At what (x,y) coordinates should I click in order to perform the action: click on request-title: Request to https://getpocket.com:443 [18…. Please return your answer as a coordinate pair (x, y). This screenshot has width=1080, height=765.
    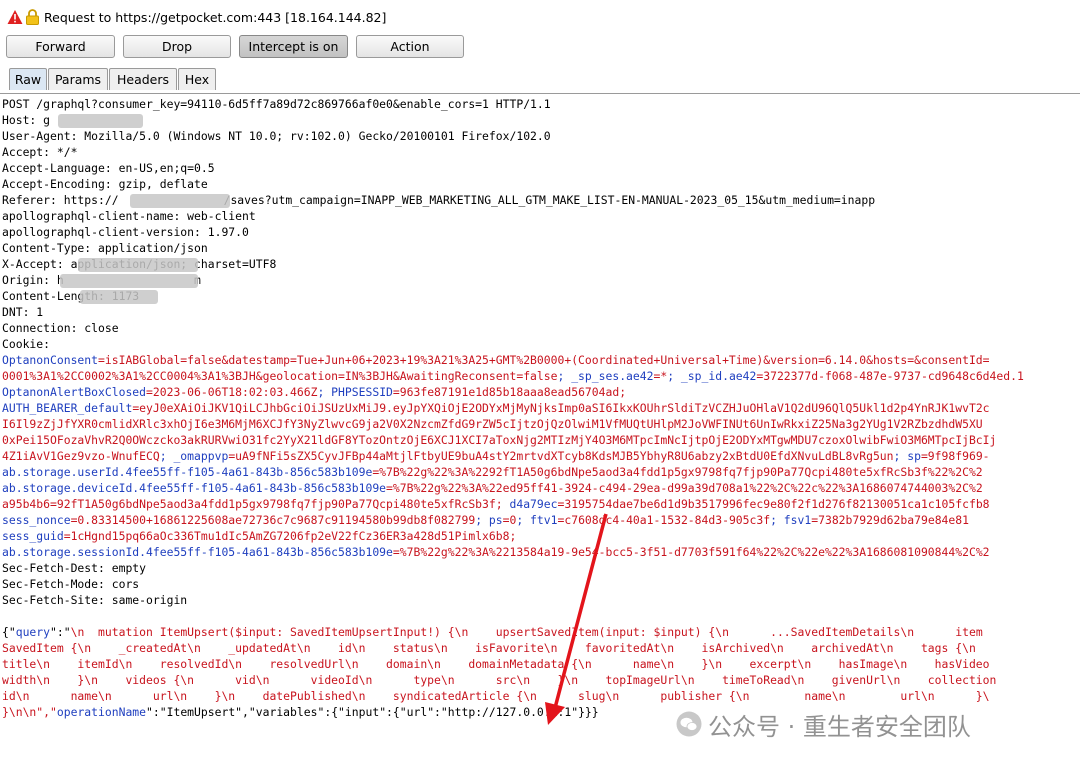
    Looking at the image, I should click on (215, 17).